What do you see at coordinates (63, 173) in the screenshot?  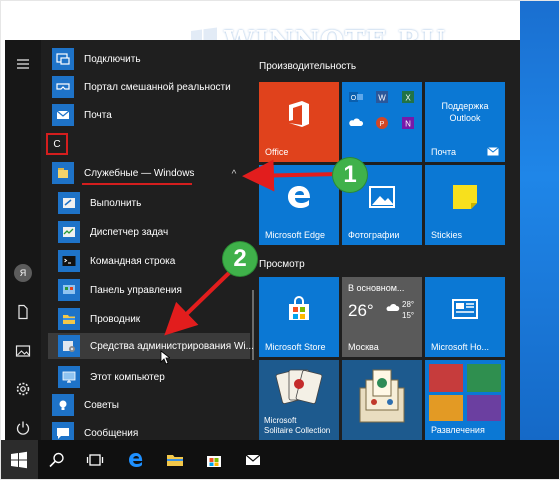 I see `folder-icon` at bounding box center [63, 173].